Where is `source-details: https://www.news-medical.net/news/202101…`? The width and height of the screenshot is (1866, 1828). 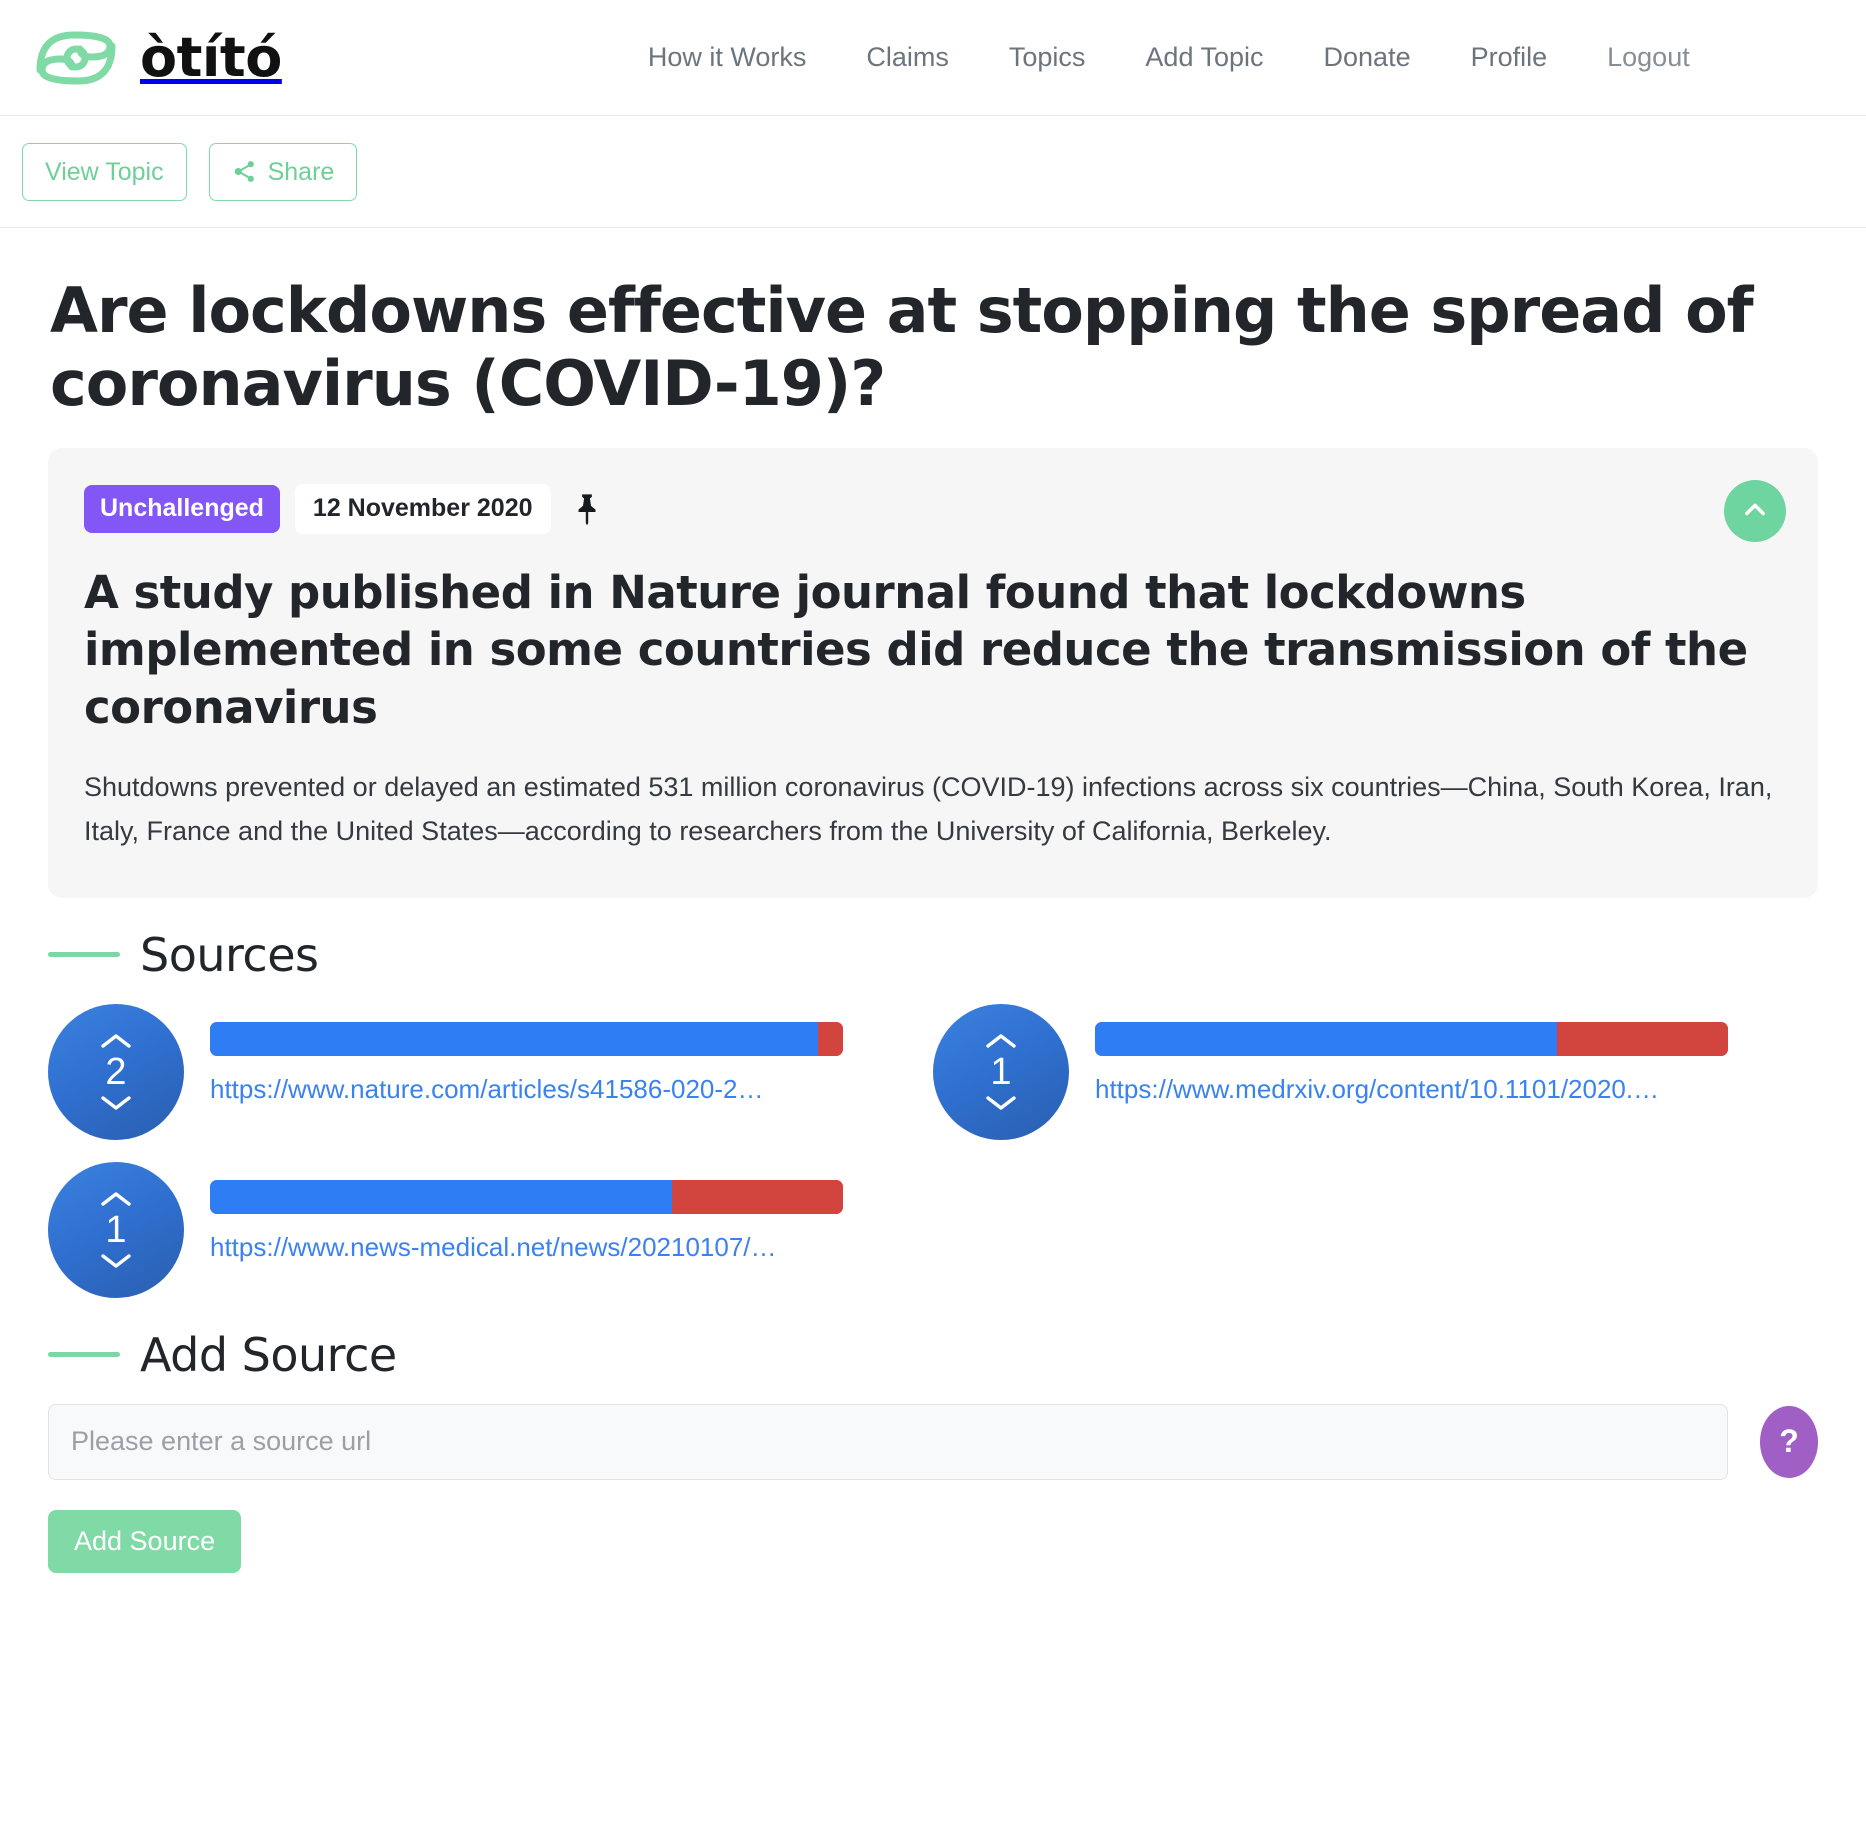 source-details: https://www.news-medical.net/news/202101… is located at coordinates (526, 1212).